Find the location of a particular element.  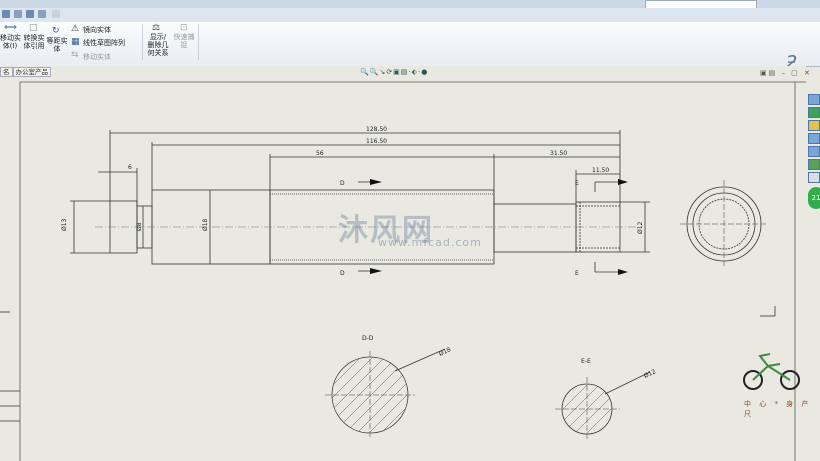

linear-pattern-icon: ▦ is located at coordinates (75, 42).